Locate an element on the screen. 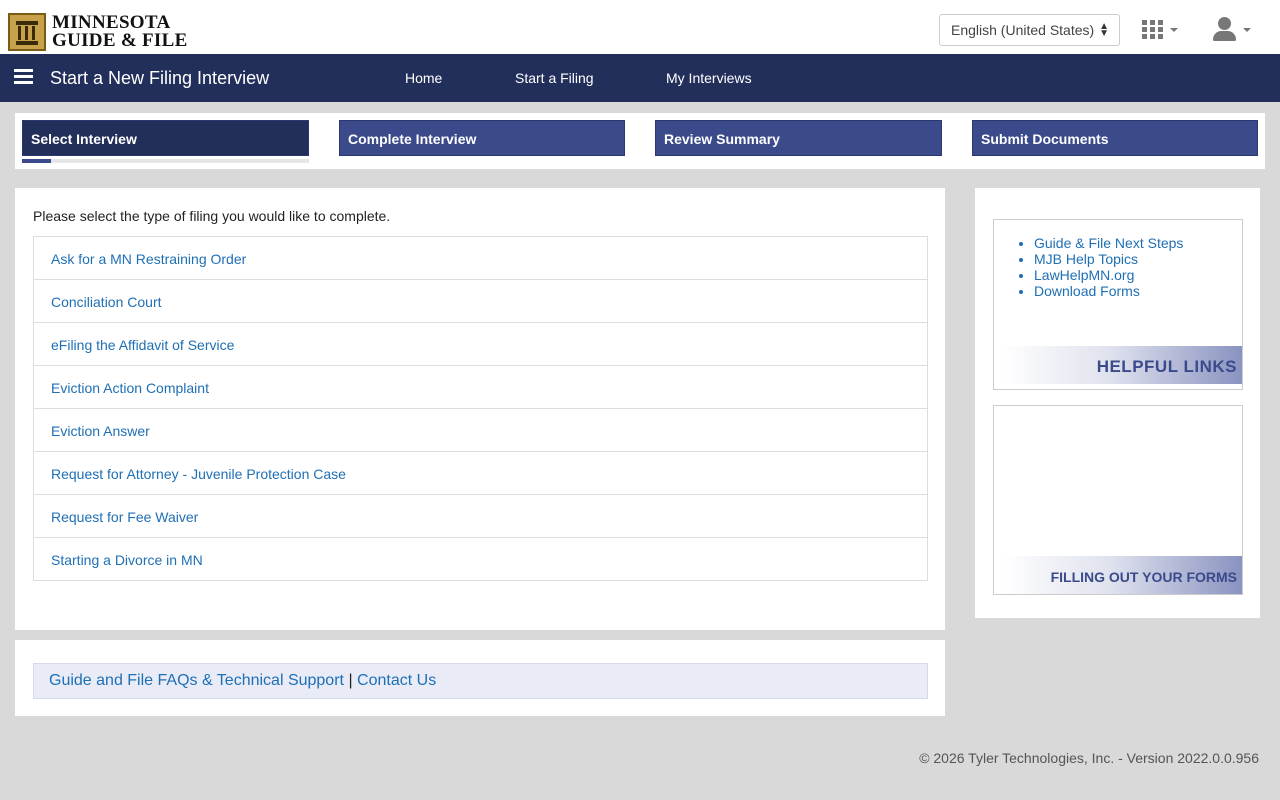 This screenshot has height=800, width=1280. filing-item-affidavit-of-service: eFiling the Affidavit of Service is located at coordinates (480, 344).